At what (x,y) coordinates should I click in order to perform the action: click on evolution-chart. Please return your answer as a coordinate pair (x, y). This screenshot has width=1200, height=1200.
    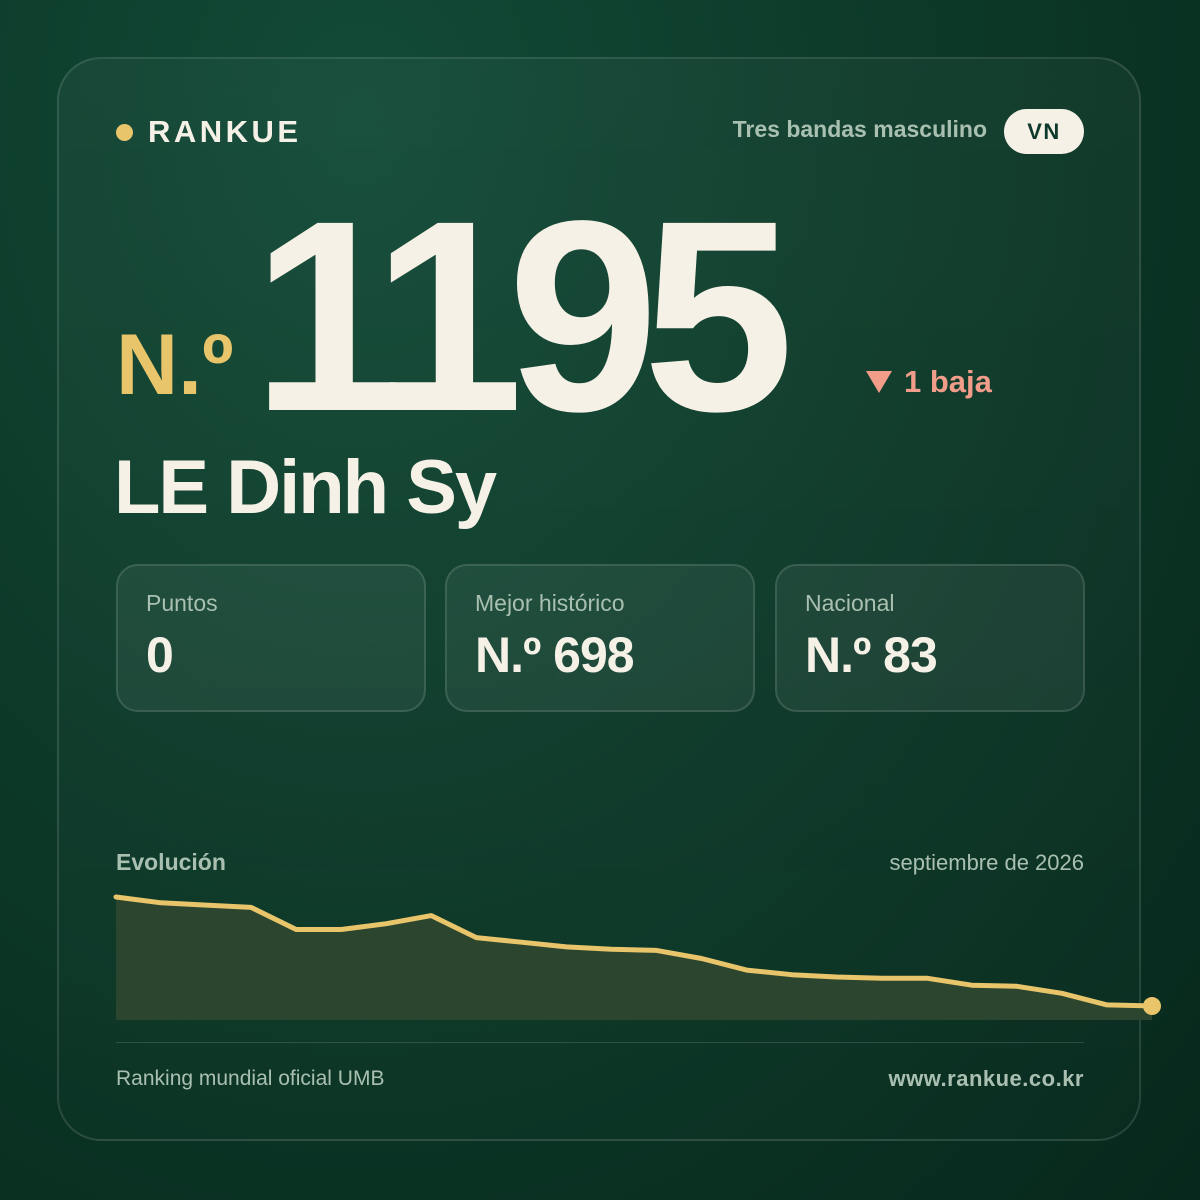
    Looking at the image, I should click on (637, 957).